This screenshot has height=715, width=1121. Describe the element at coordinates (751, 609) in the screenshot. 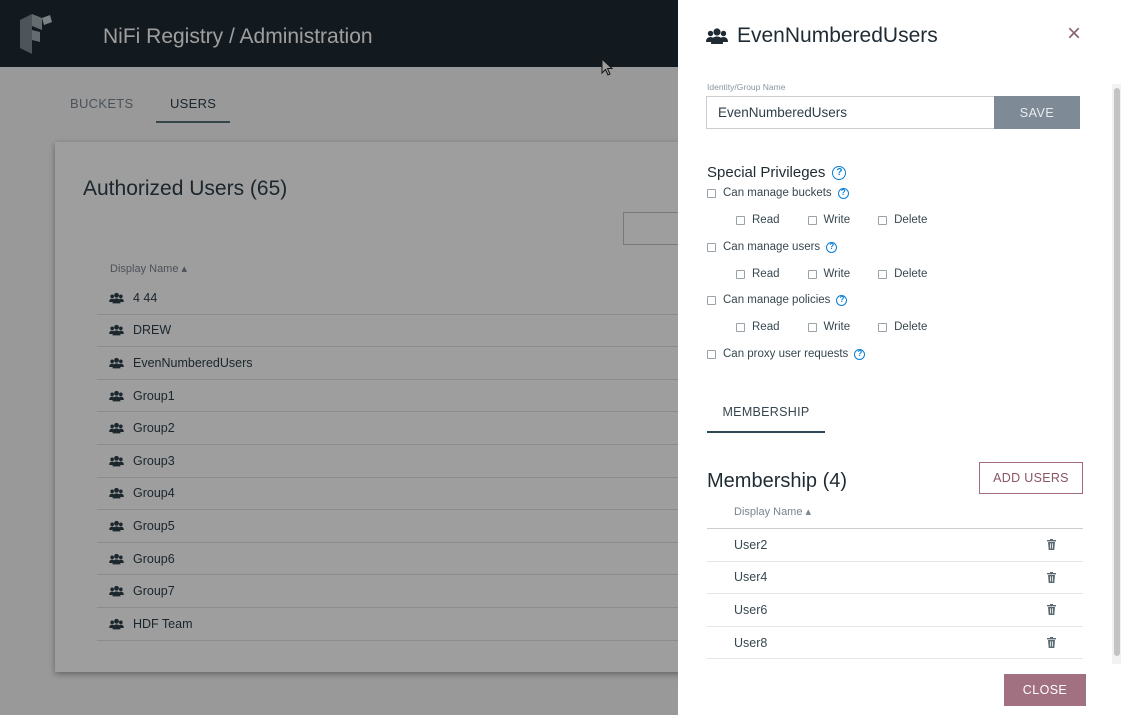

I see `member-name: User6` at that location.